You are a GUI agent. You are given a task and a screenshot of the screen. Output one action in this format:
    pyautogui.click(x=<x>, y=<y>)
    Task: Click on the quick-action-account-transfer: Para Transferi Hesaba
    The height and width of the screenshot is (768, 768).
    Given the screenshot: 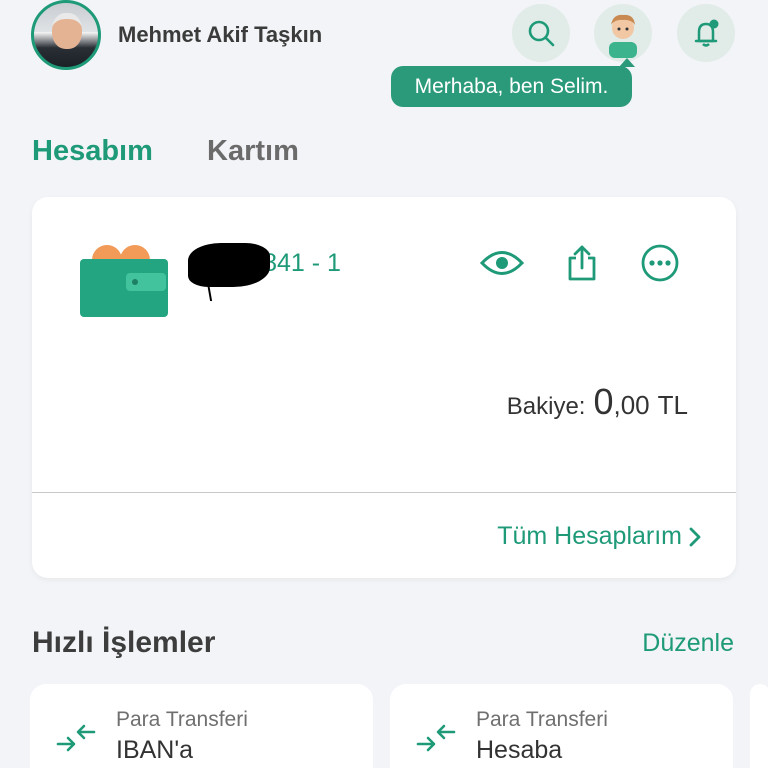 What is the action you would take?
    pyautogui.click(x=561, y=726)
    